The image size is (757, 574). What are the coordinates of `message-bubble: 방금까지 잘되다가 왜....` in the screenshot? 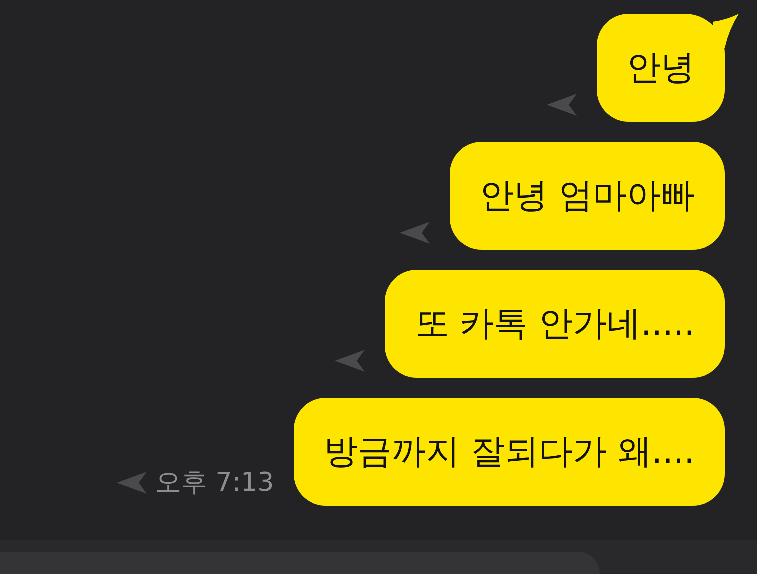 It's located at (509, 452).